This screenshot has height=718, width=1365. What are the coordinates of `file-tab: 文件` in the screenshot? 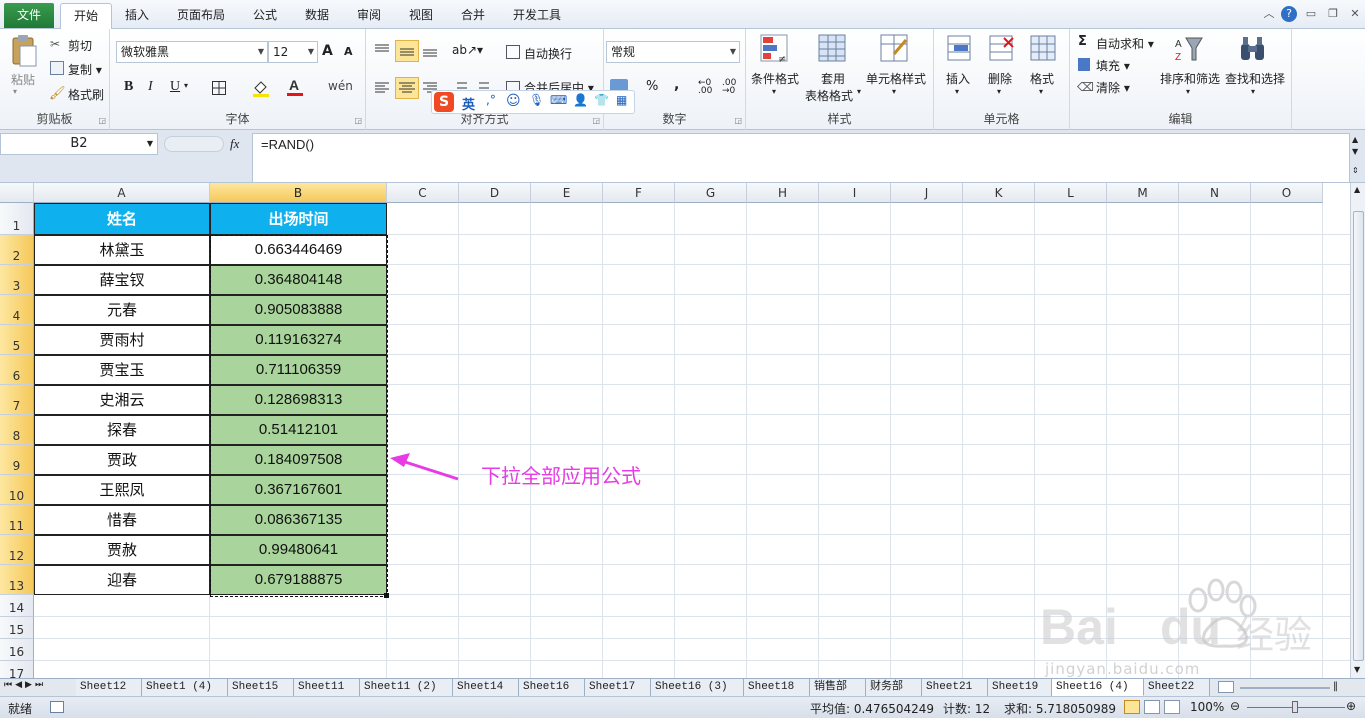 It's located at (29, 15).